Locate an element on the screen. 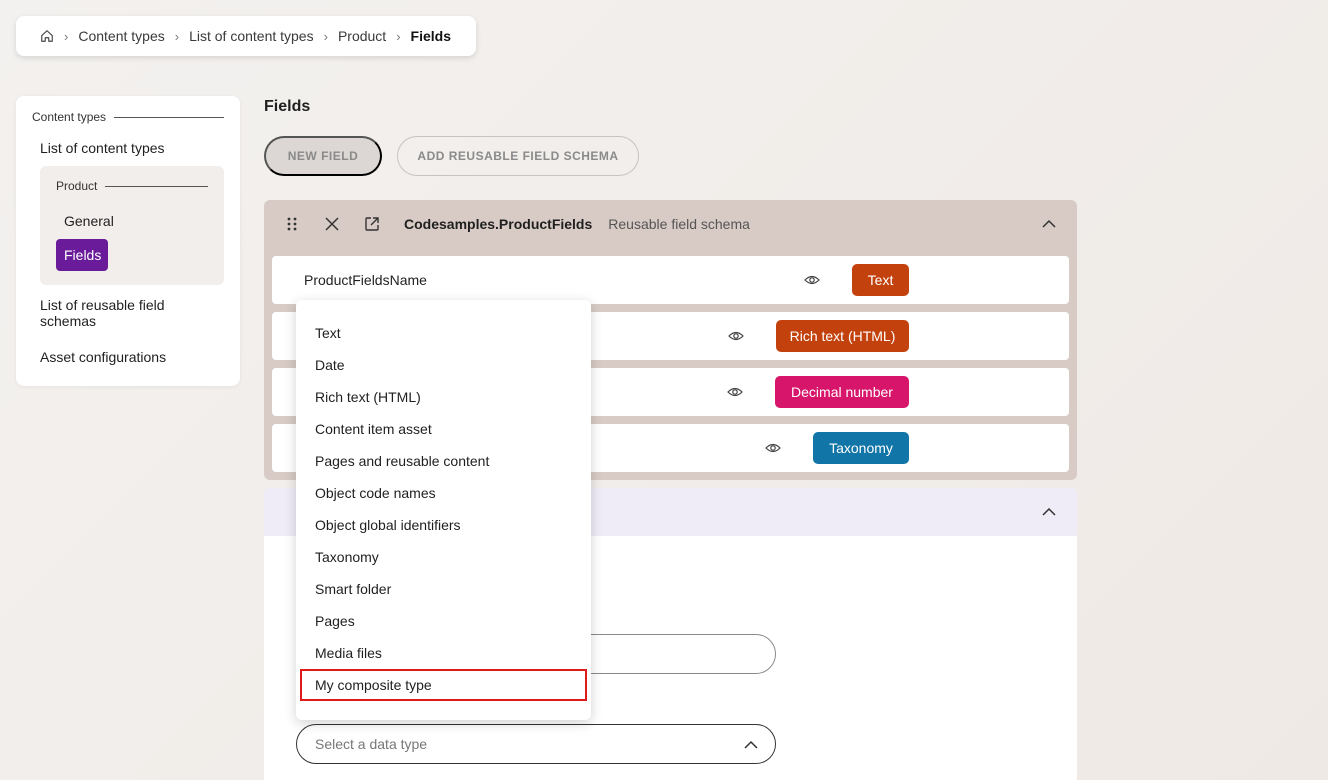 The height and width of the screenshot is (780, 1328). dropdown-option-rich-text: Rich text (HTML) is located at coordinates (443, 397).